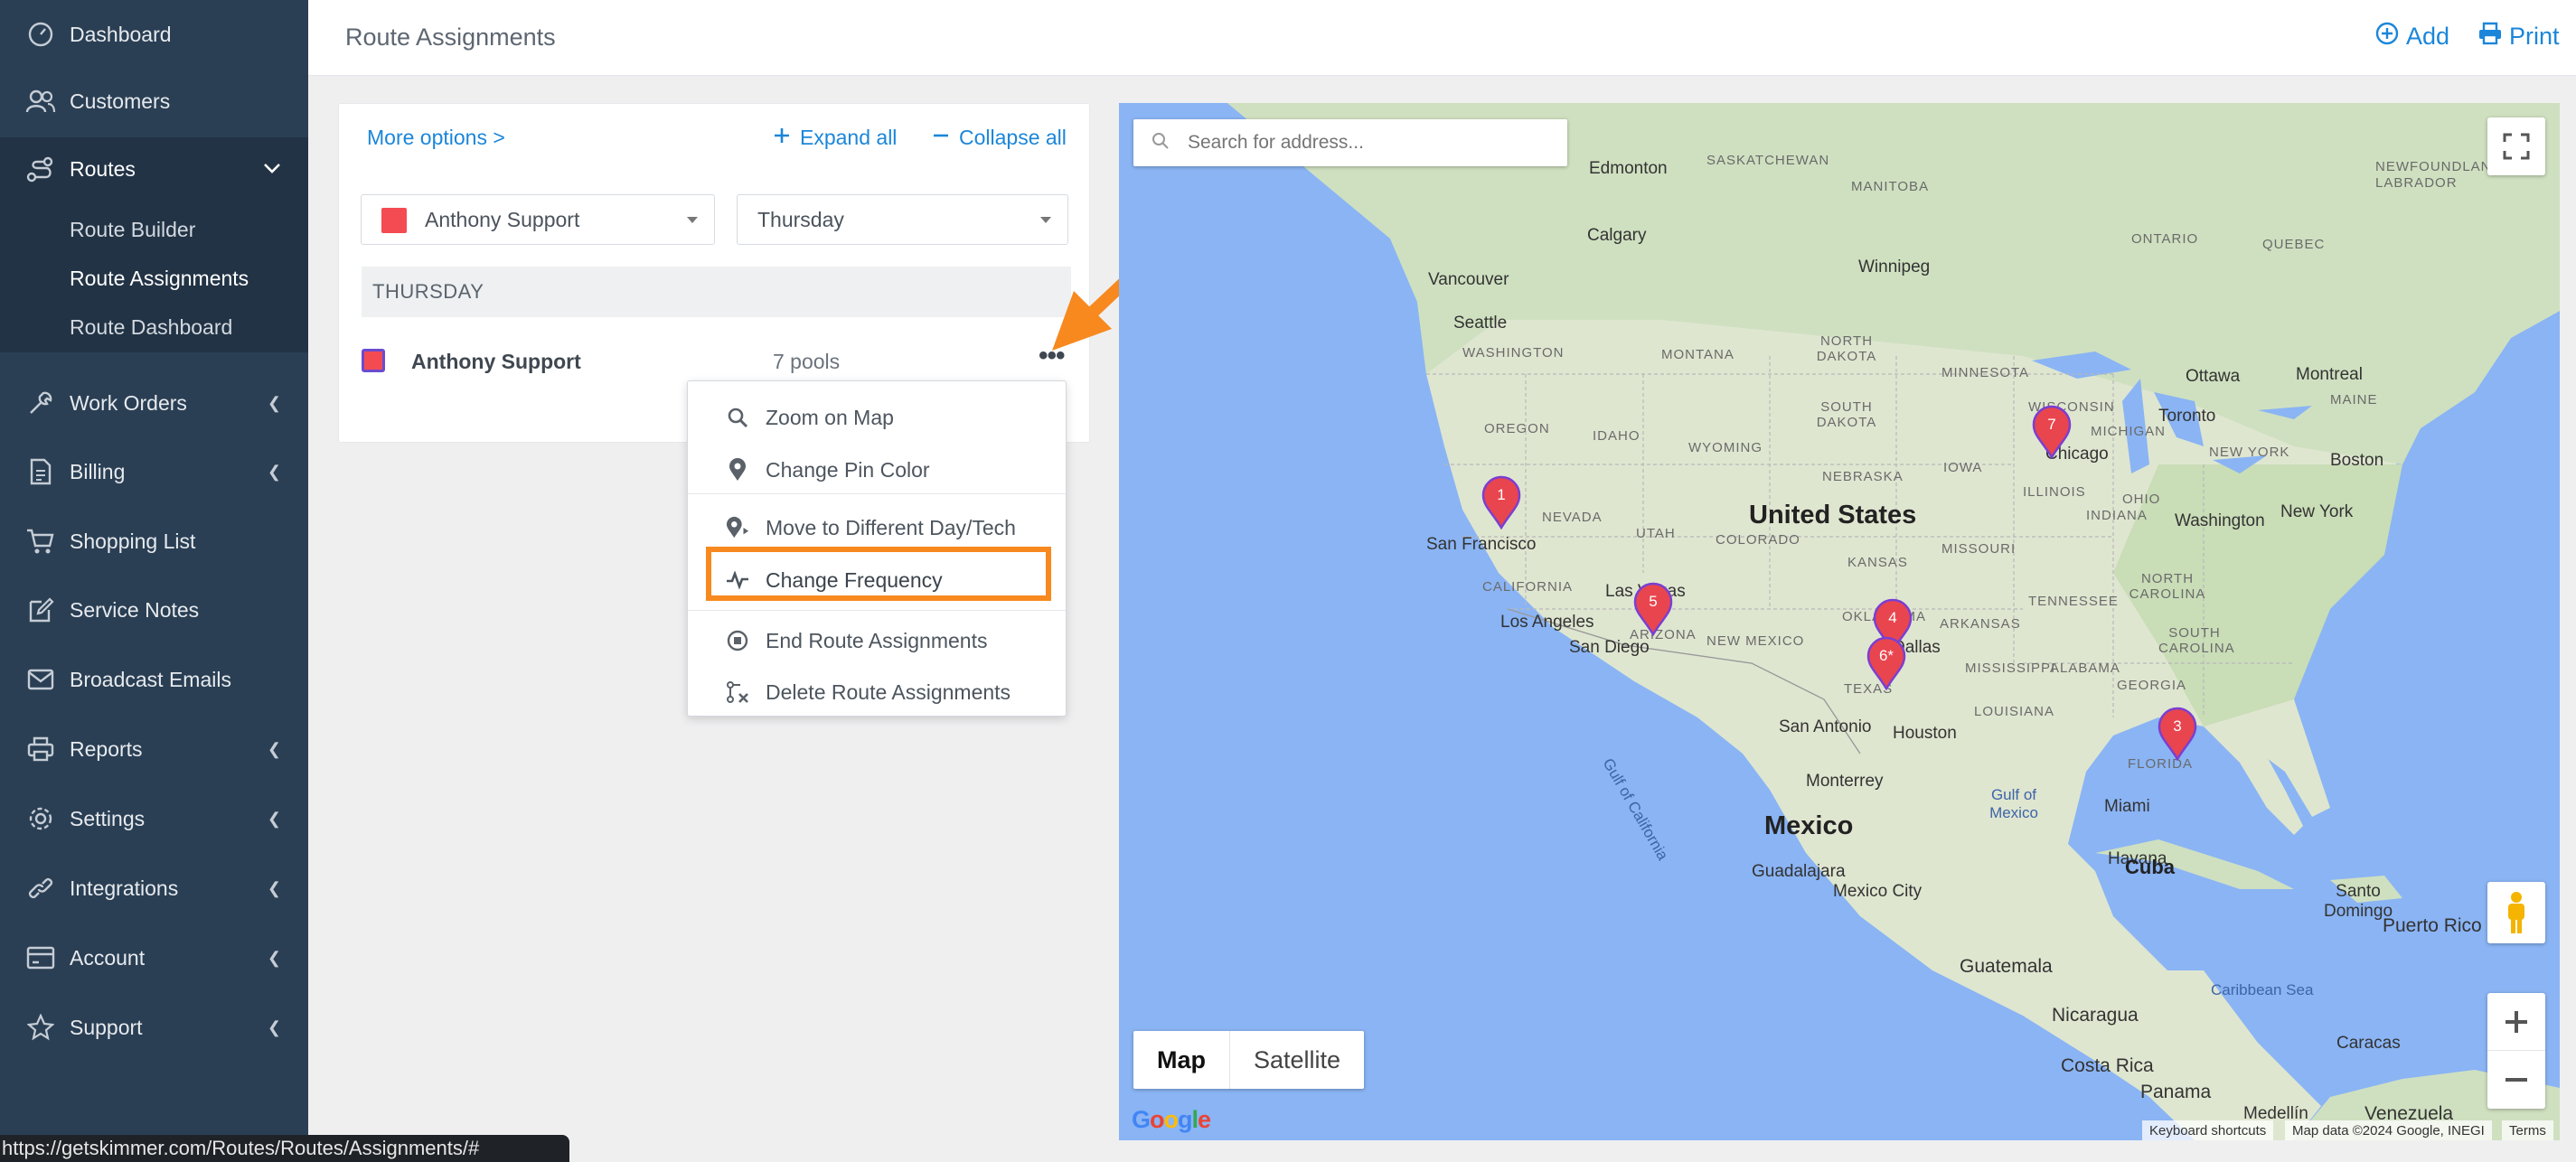 This screenshot has width=2576, height=1162. I want to click on top-header: Route Assignments Add Print, so click(1442, 38).